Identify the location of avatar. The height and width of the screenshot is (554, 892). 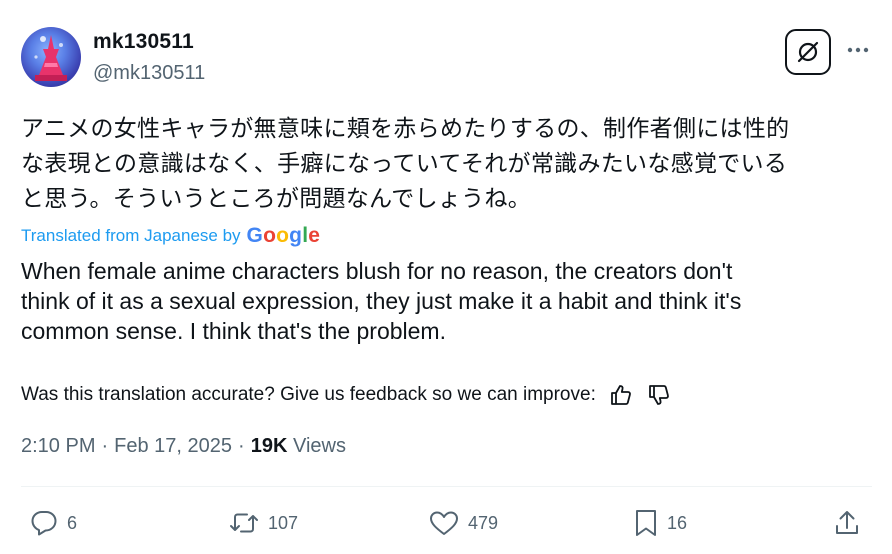
(51, 57).